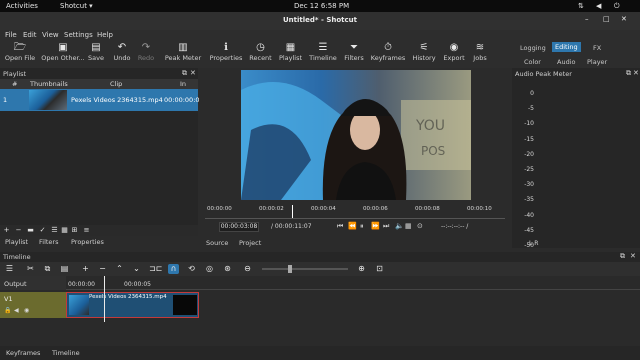 The image size is (640, 360). Describe the element at coordinates (173, 269) in the screenshot. I see `snap-icon: ∩` at that location.